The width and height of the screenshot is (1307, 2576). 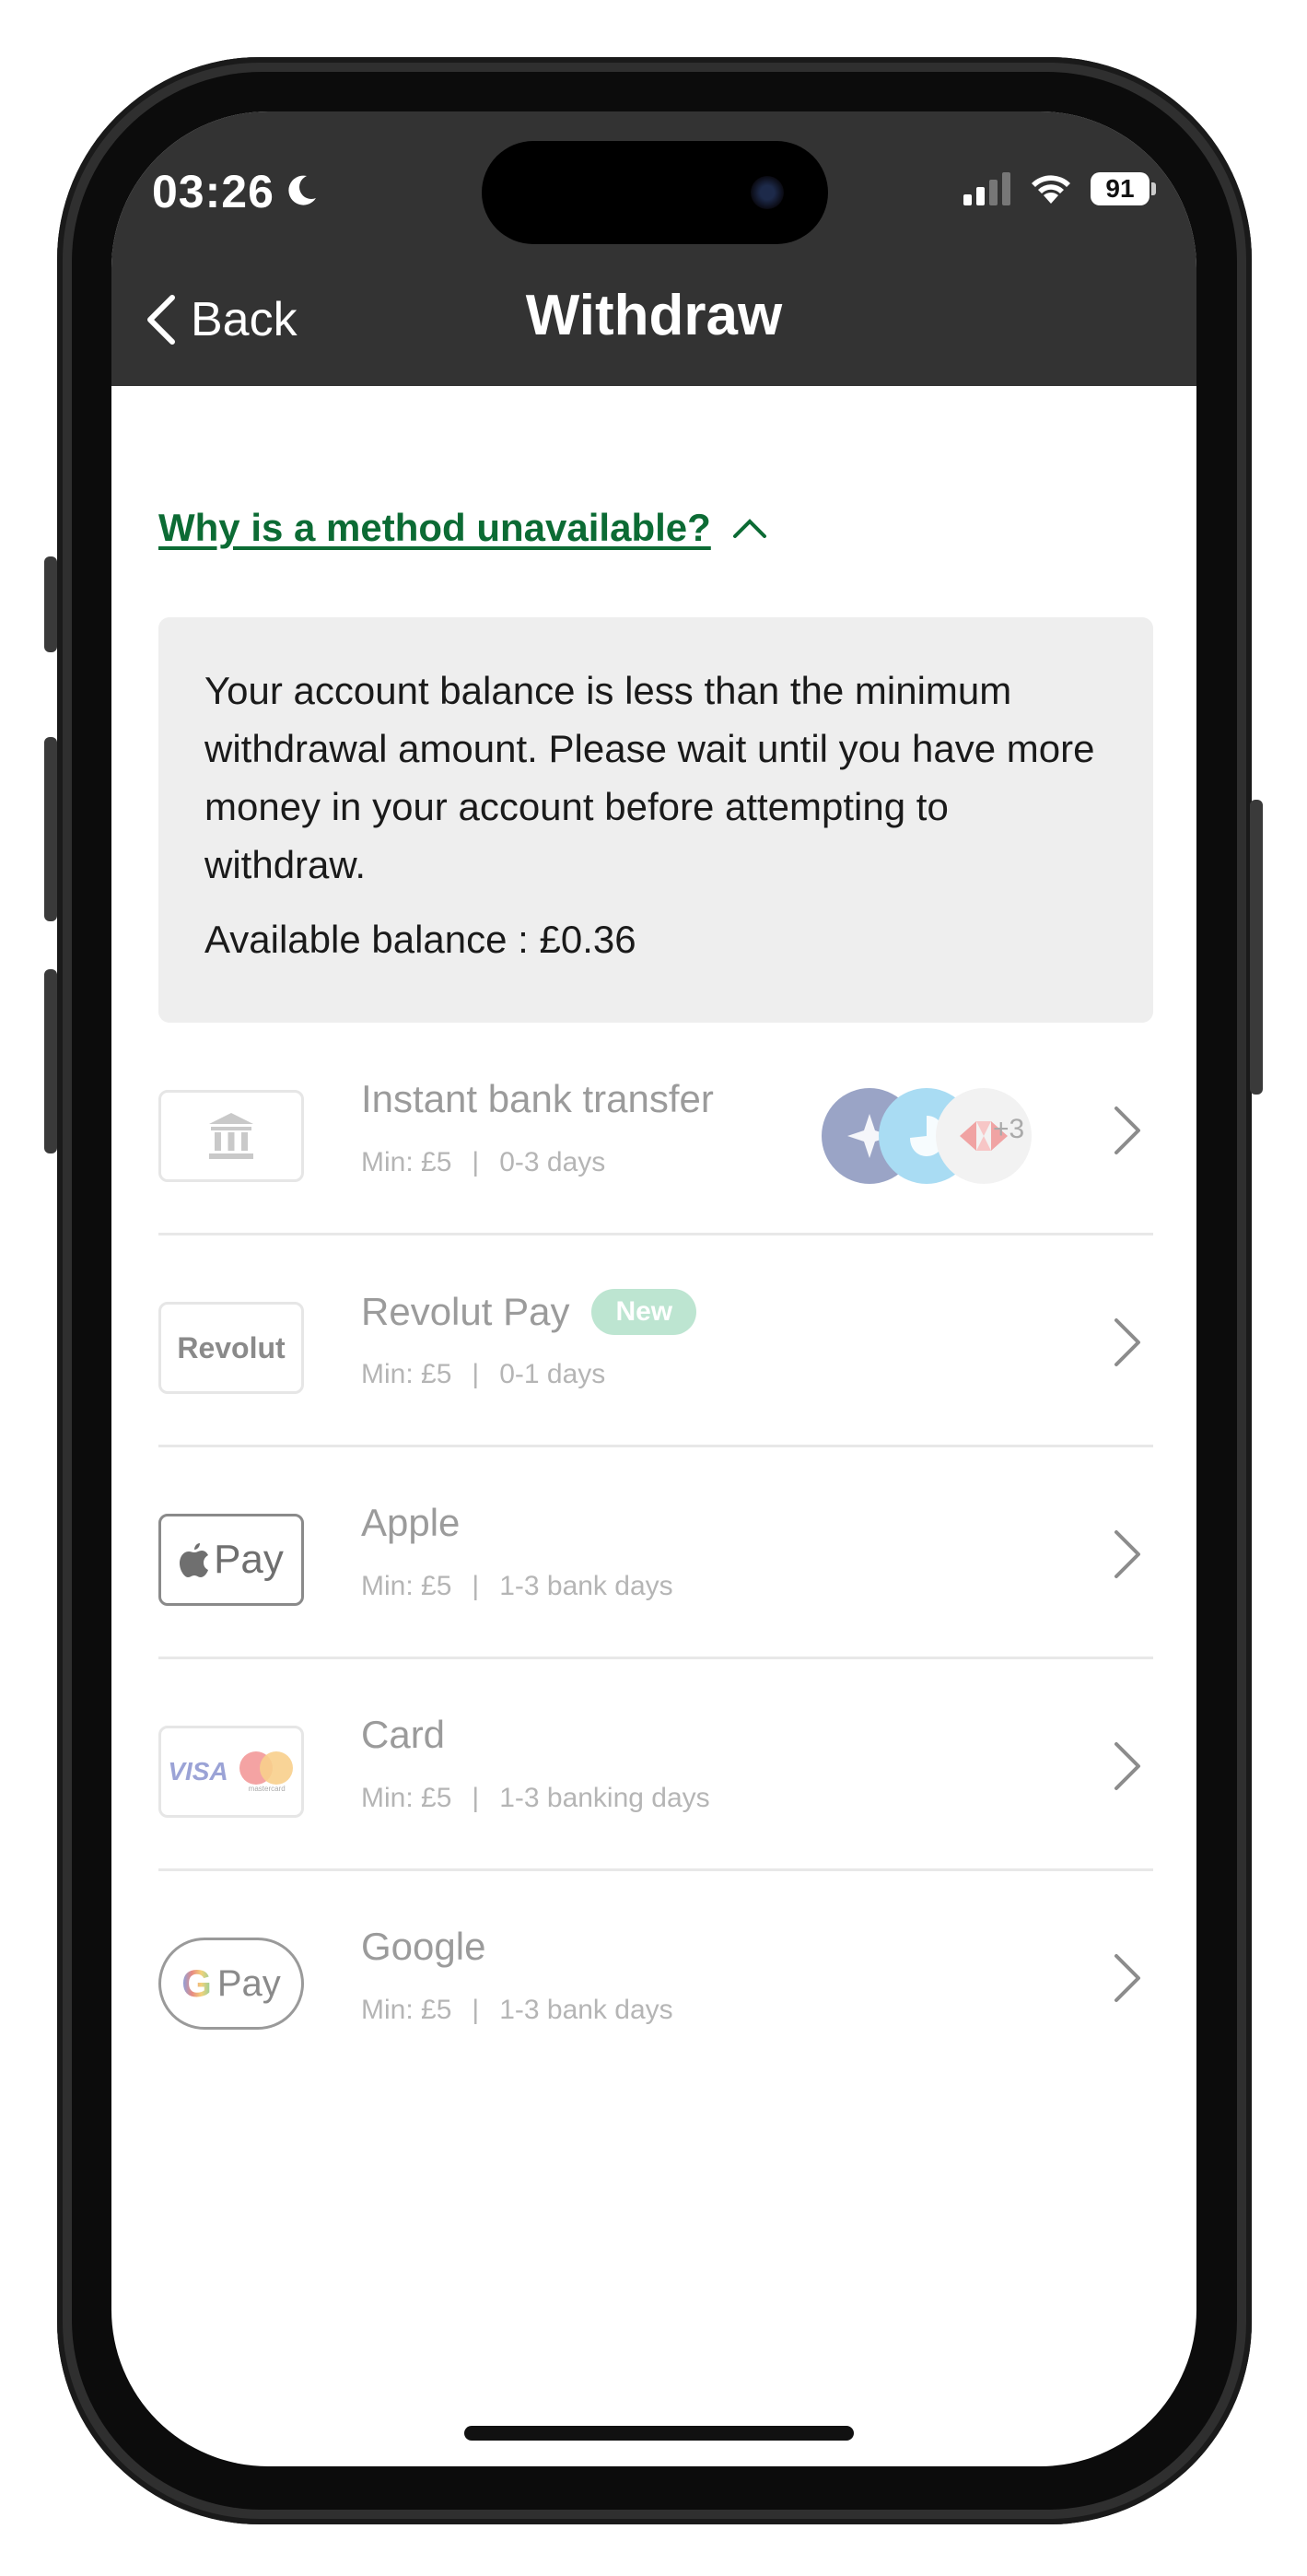 I want to click on action-button, so click(x=51, y=604).